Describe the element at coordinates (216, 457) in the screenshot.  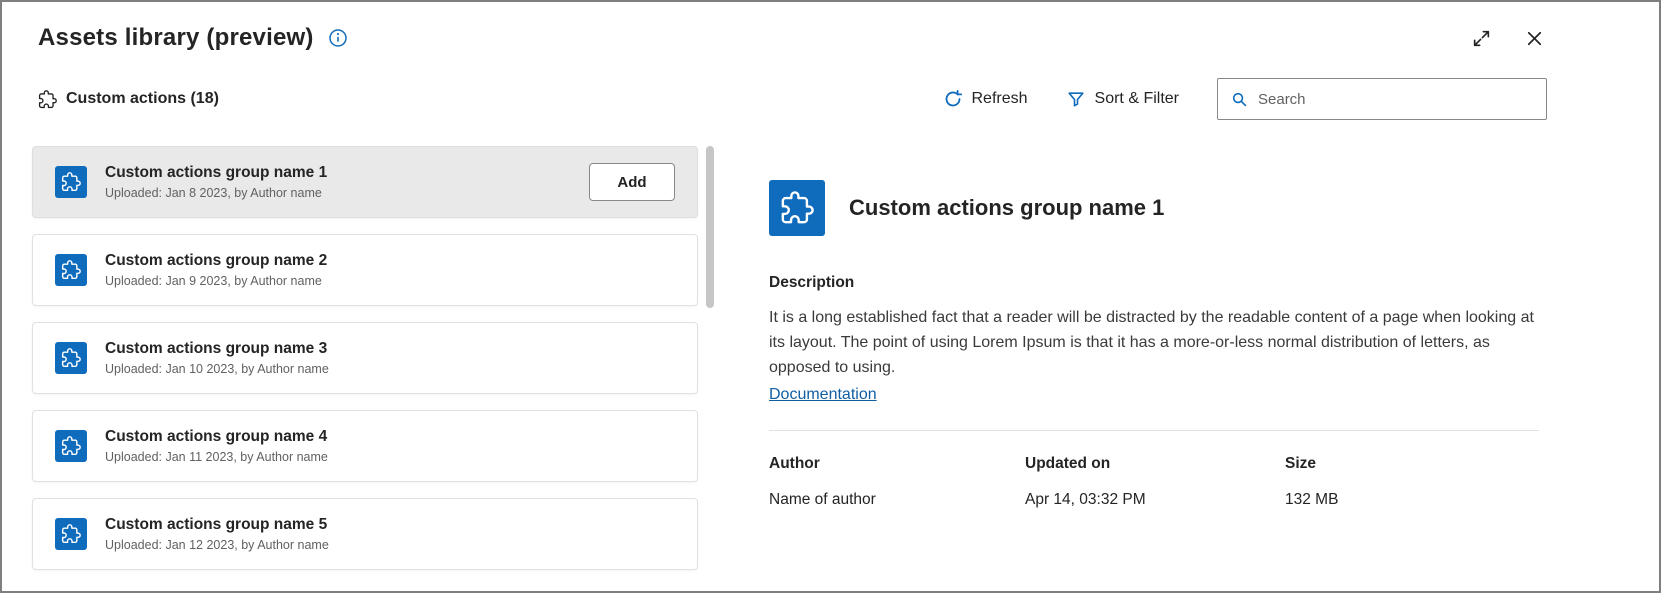
I see `list-item-subtitle: Uploaded: Jan 11 2023, by Author name` at that location.